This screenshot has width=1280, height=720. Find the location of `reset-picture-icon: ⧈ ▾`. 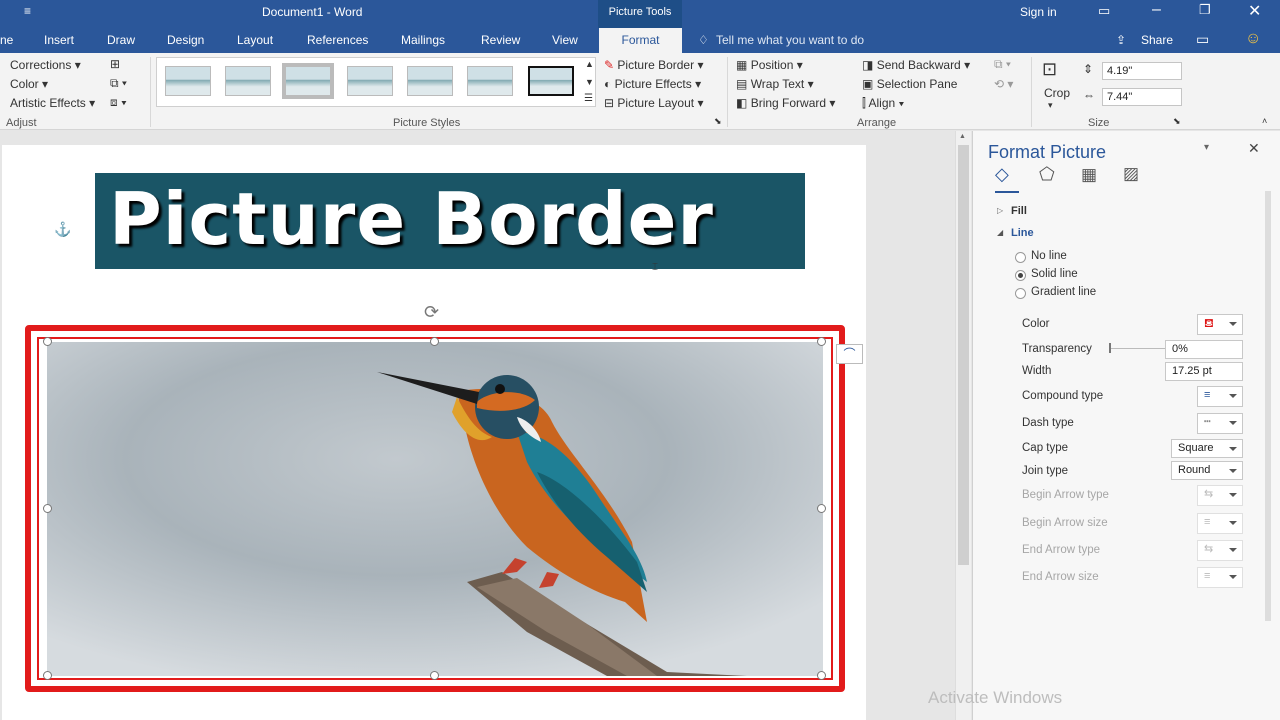

reset-picture-icon: ⧈ ▾ is located at coordinates (118, 102).